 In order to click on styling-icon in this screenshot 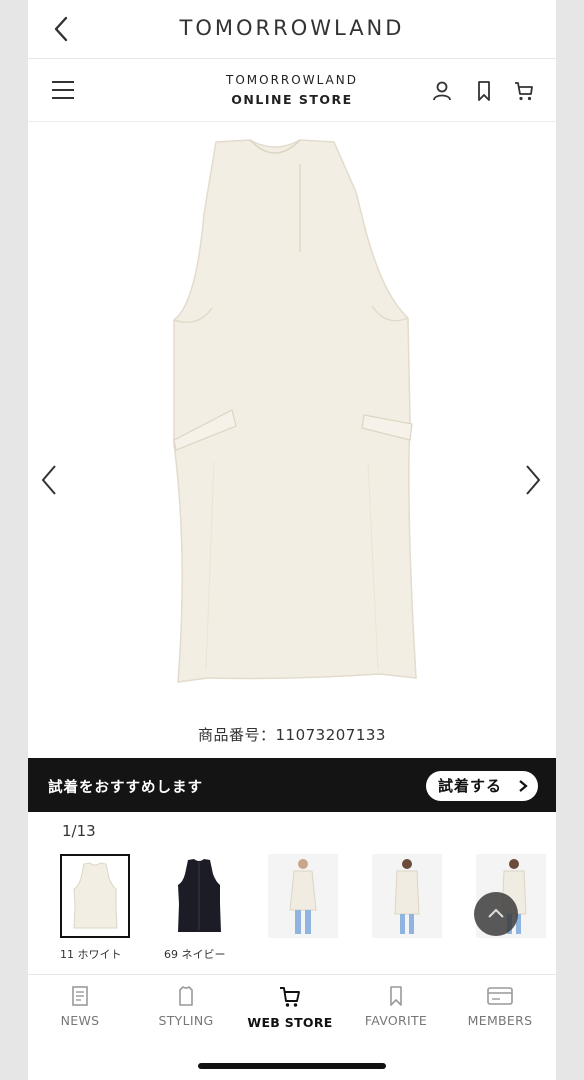, I will do `click(186, 996)`.